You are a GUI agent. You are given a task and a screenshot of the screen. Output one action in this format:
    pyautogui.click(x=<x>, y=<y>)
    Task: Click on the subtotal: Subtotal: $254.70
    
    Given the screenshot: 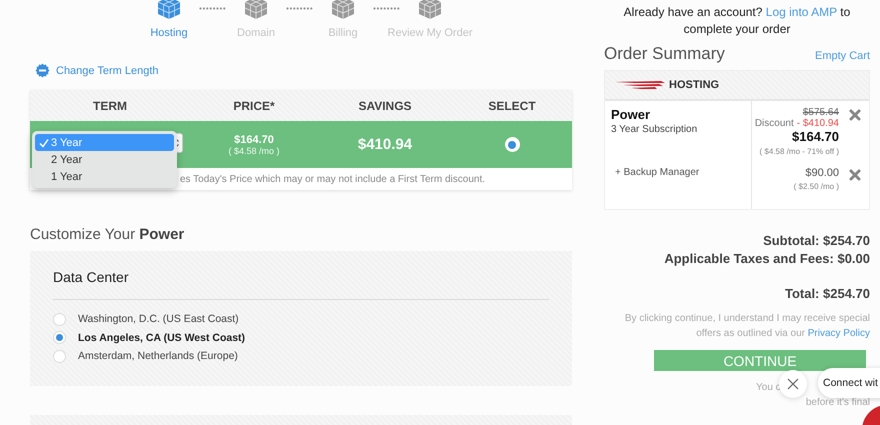 What is the action you would take?
    pyautogui.click(x=816, y=241)
    